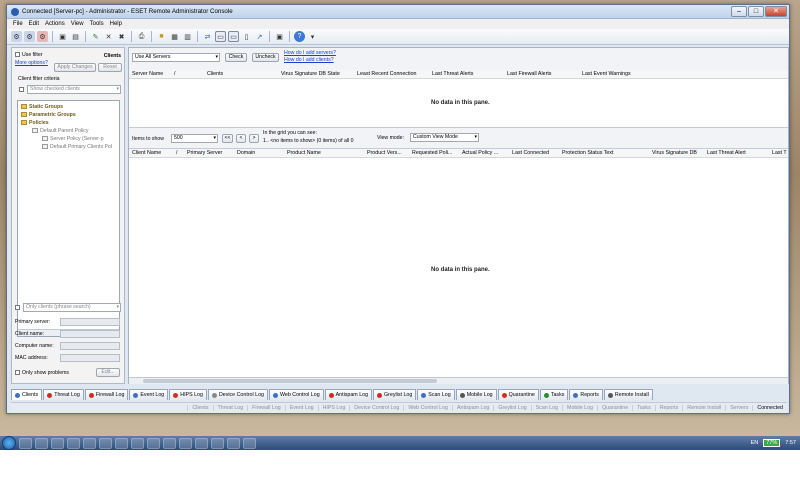 Image resolution: width=800 pixels, height=498 pixels. What do you see at coordinates (779, 153) in the screenshot?
I see `col-last-truncated: Last T` at bounding box center [779, 153].